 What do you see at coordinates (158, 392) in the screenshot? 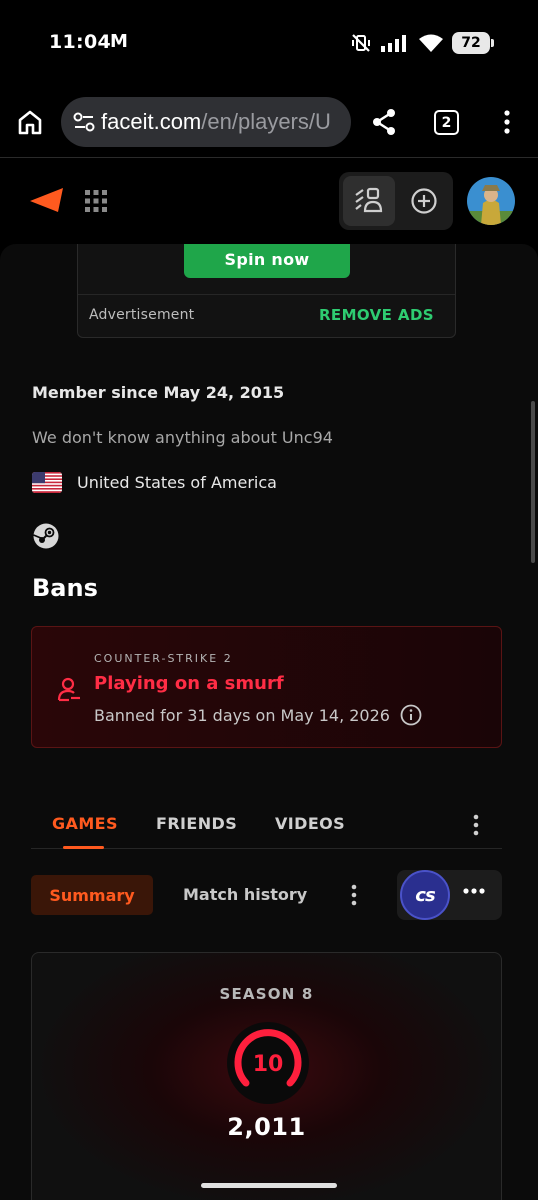
I see `member-since: Member since May 24, 2015` at bounding box center [158, 392].